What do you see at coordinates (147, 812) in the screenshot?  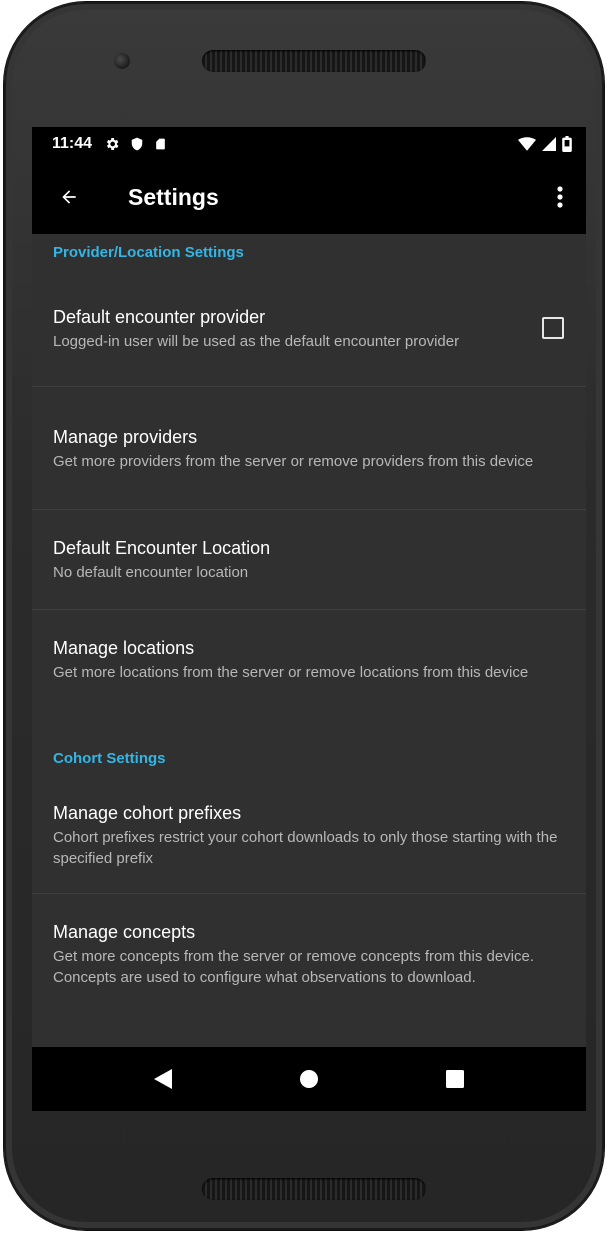 I see `pref-title: Manage cohort prefixes` at bounding box center [147, 812].